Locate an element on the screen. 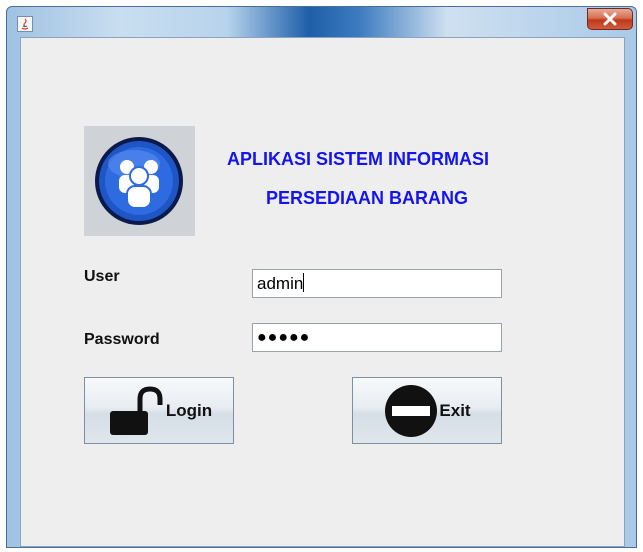 This screenshot has height=552, width=643. user-input-value: admin is located at coordinates (280, 283).